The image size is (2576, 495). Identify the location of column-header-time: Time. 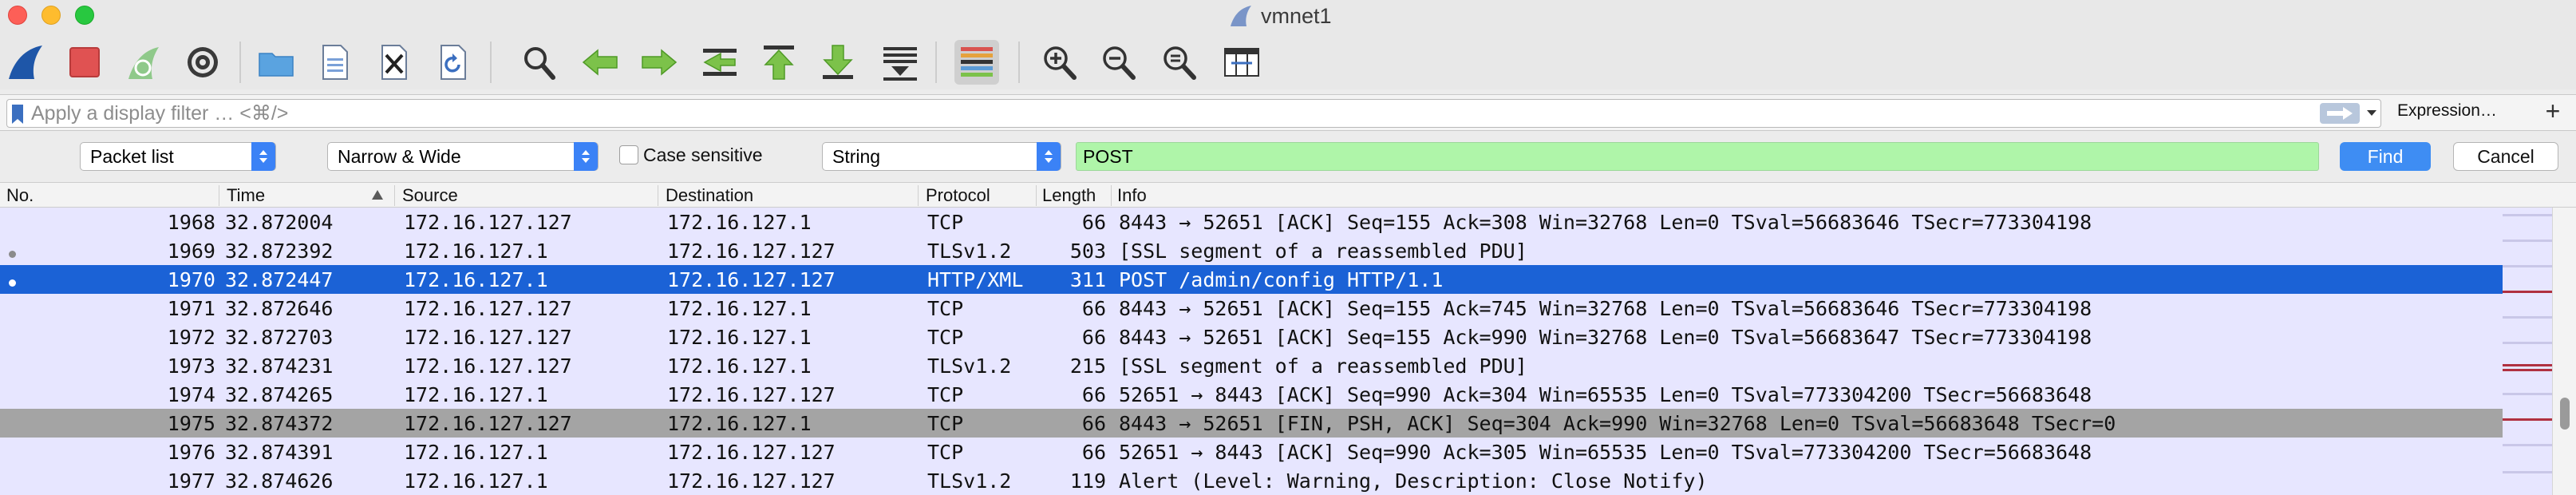
(246, 195).